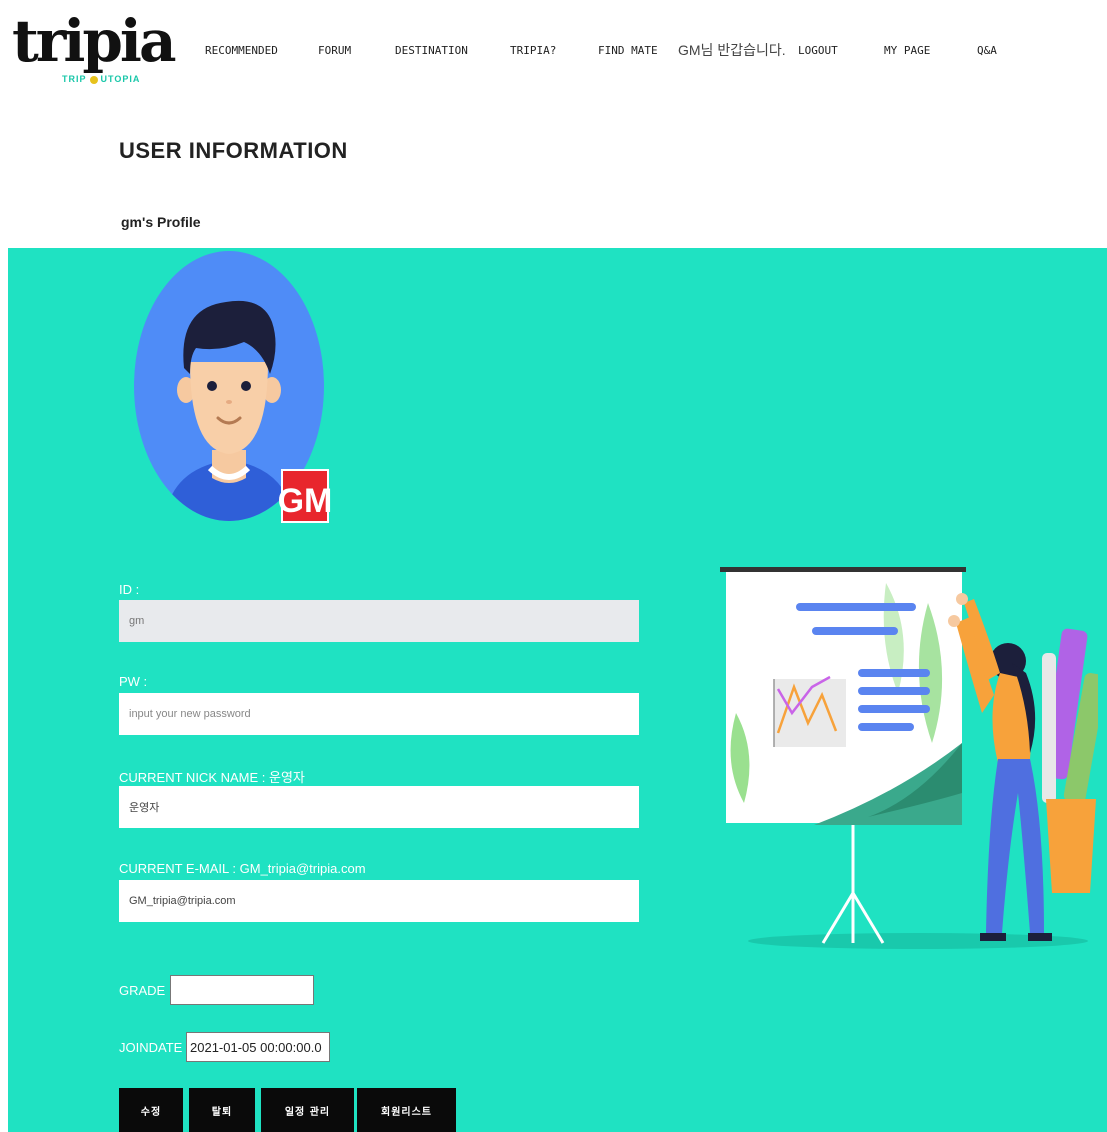 This screenshot has height=1132, width=1107. Describe the element at coordinates (628, 50) in the screenshot. I see `nav-find-mate: FIND MATE` at that location.